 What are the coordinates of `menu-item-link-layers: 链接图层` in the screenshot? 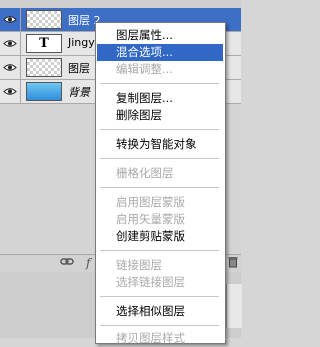 It's located at (139, 265).